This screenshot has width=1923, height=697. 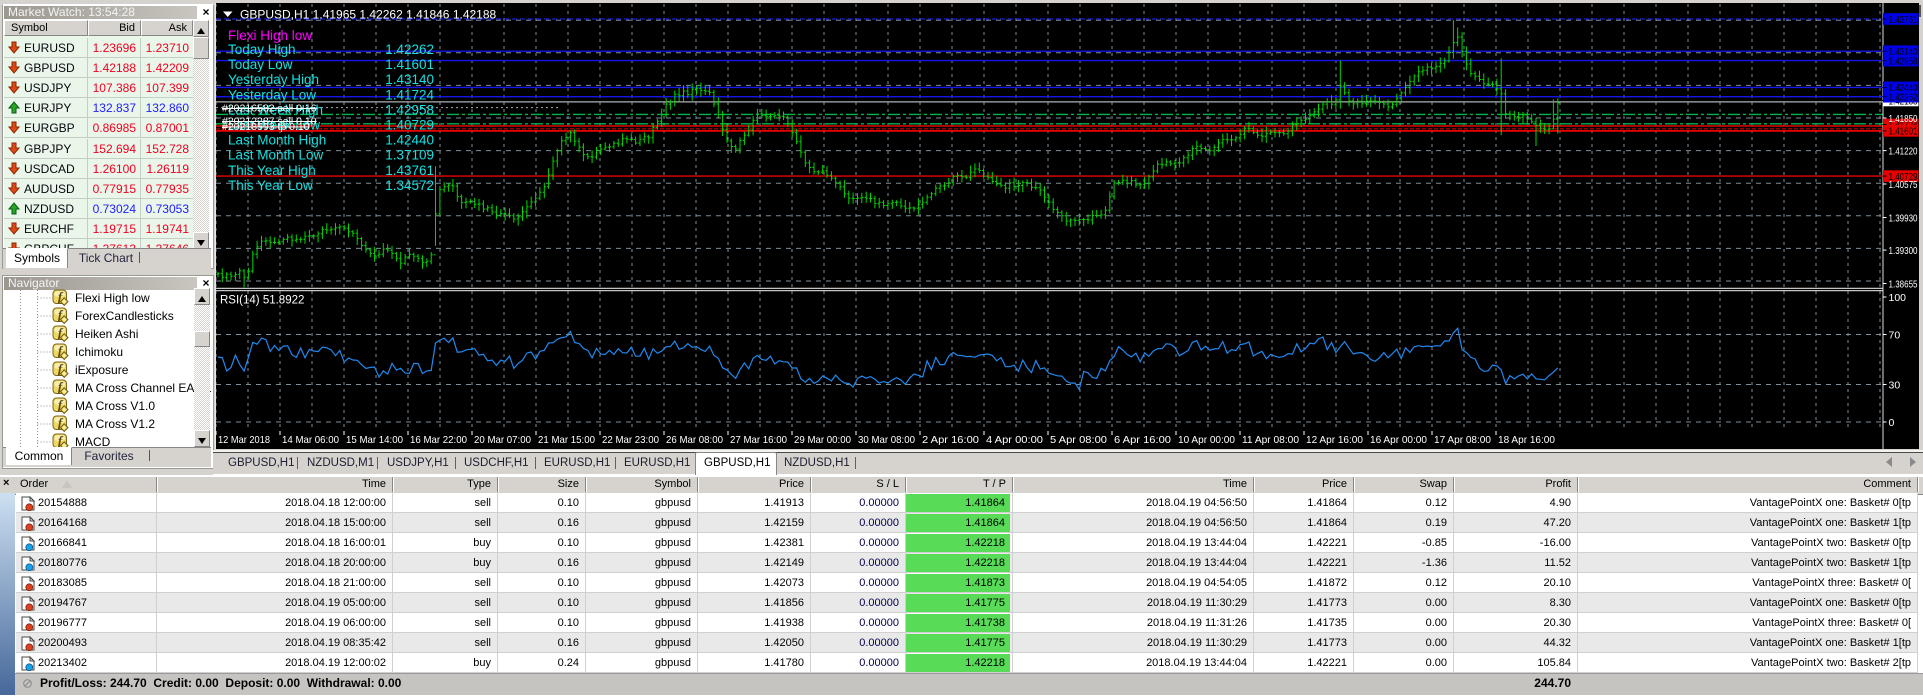 What do you see at coordinates (266, 127) in the screenshot?
I see `svg-text: #20218593 tp 0.10` at bounding box center [266, 127].